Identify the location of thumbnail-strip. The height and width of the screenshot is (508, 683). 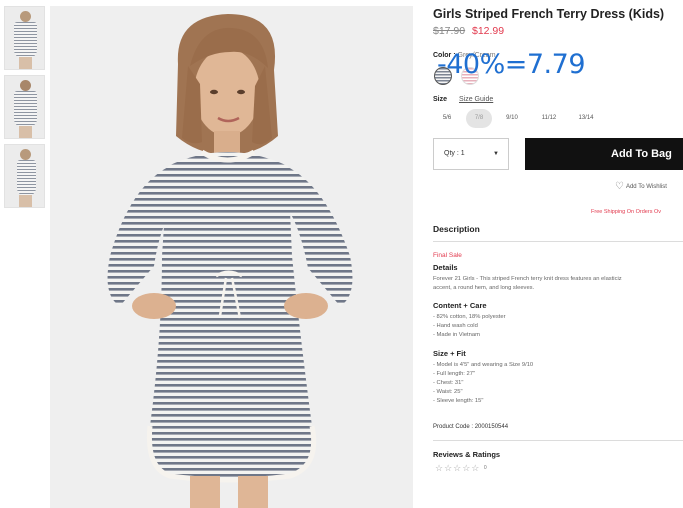
(25, 109).